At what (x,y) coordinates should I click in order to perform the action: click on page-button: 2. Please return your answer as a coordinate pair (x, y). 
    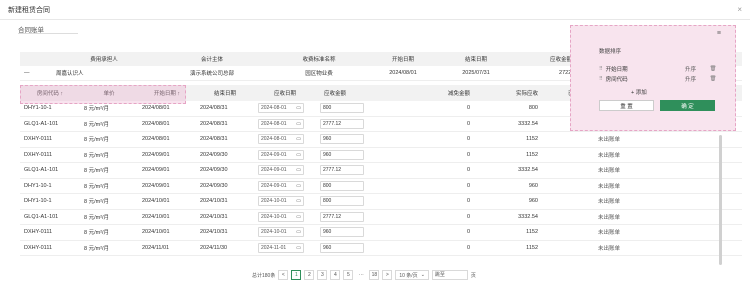
    Looking at the image, I should click on (309, 275).